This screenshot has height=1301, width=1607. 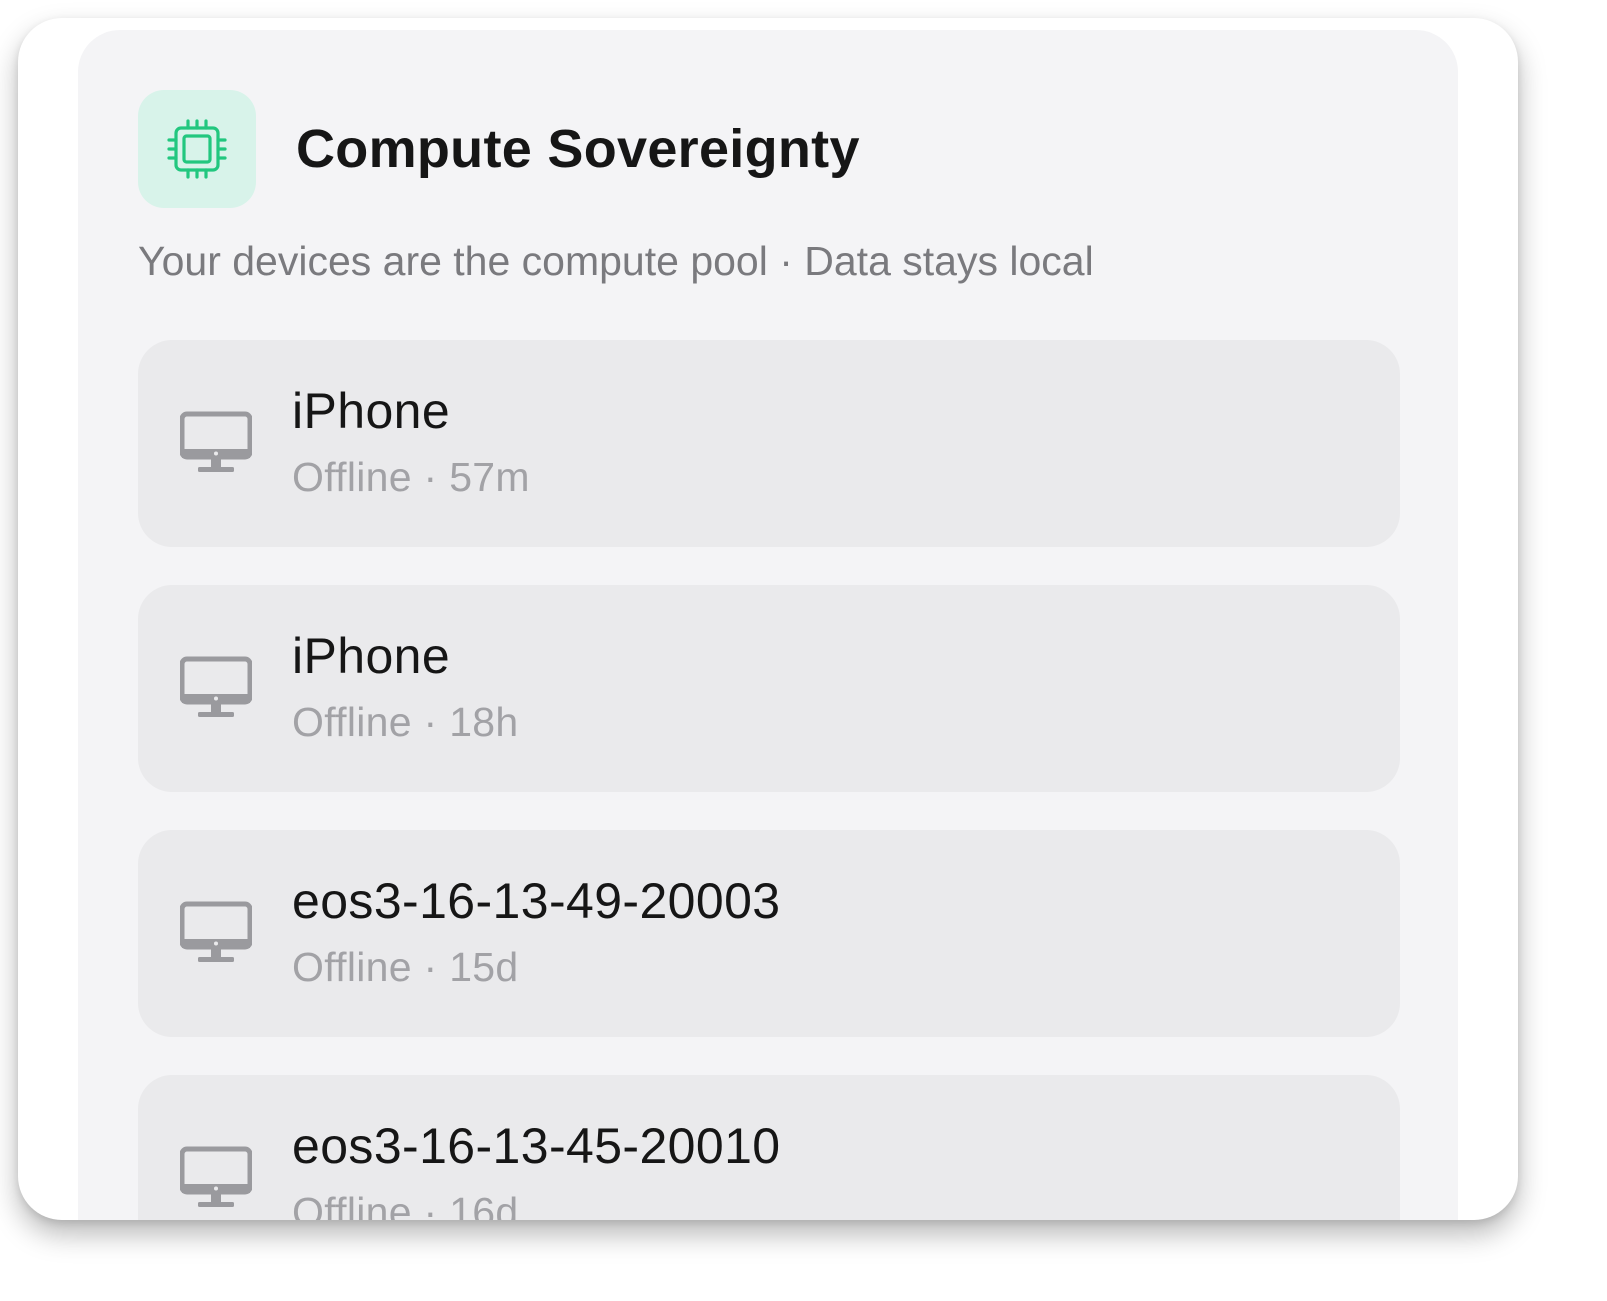 I want to click on cpu-chip-icon, so click(x=197, y=149).